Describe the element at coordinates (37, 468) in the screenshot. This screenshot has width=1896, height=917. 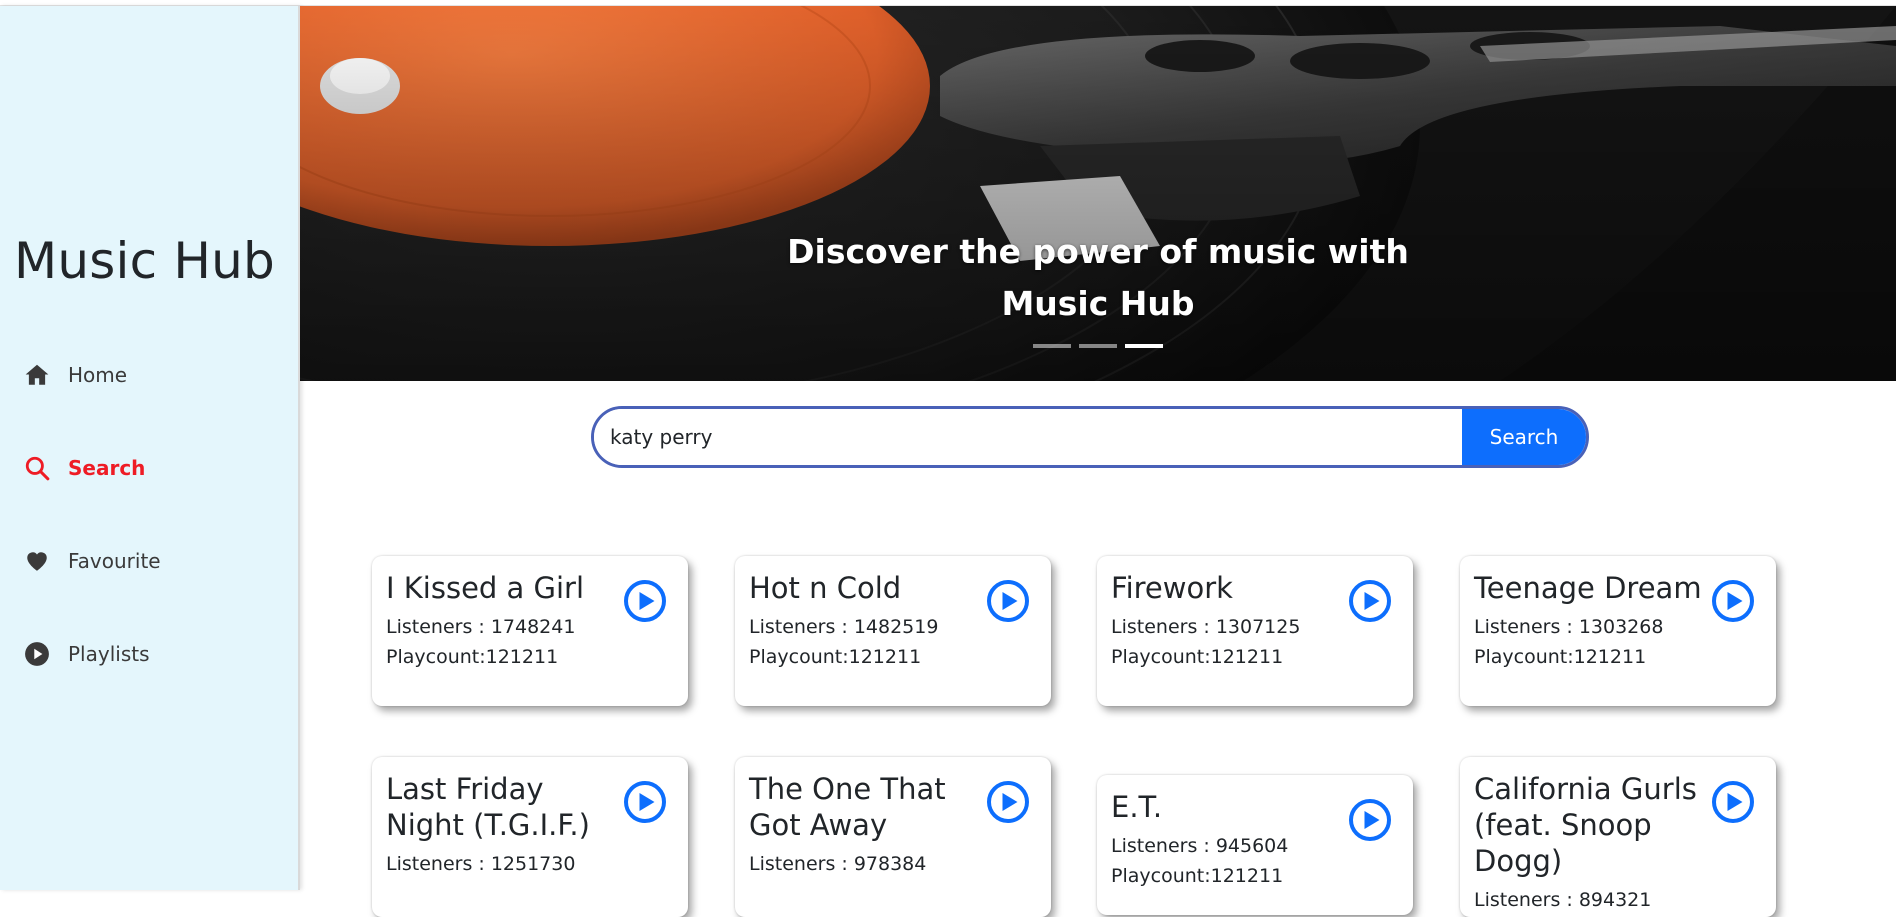
I see `search-icon` at that location.